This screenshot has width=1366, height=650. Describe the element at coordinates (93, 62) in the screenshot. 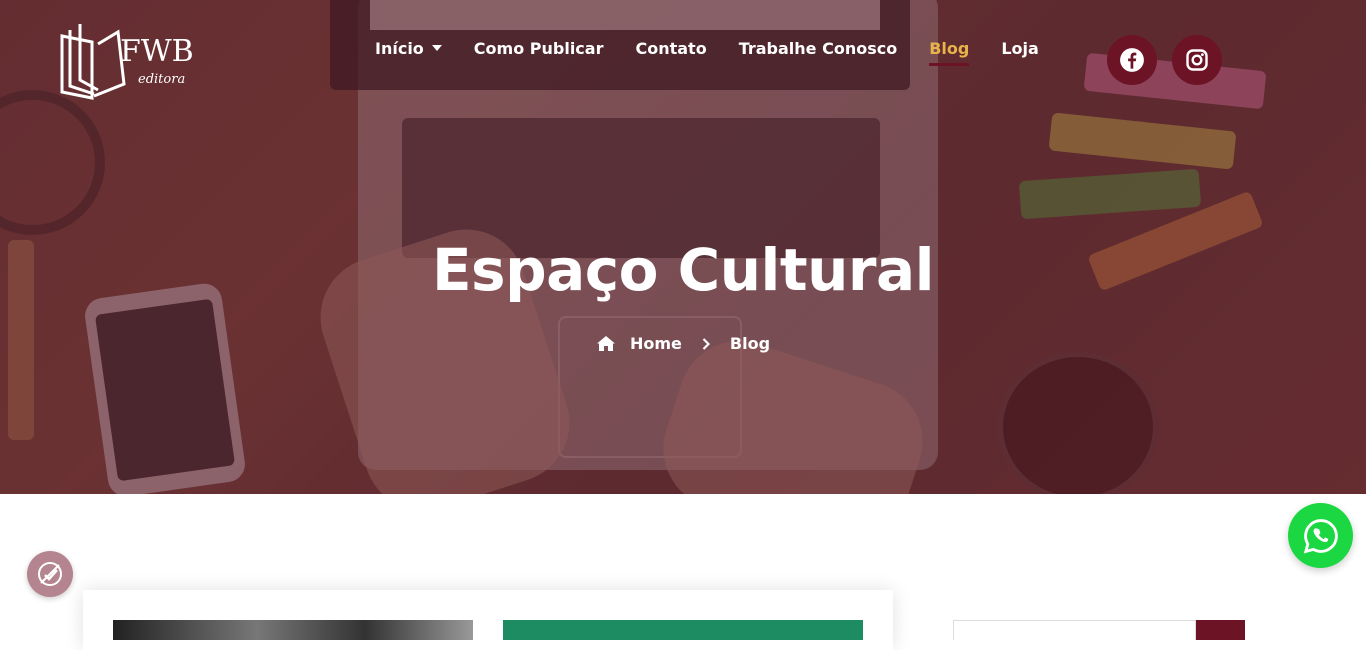

I see `book-logo-icon` at that location.